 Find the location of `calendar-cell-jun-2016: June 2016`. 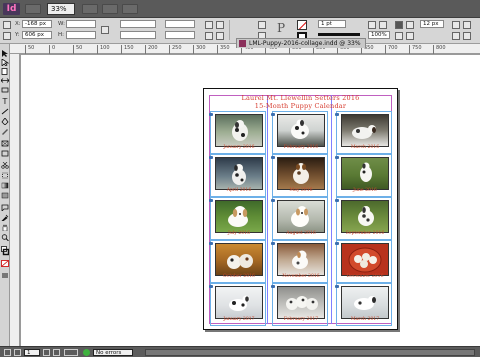

calendar-cell-jun-2016: June 2016 is located at coordinates (363, 175).